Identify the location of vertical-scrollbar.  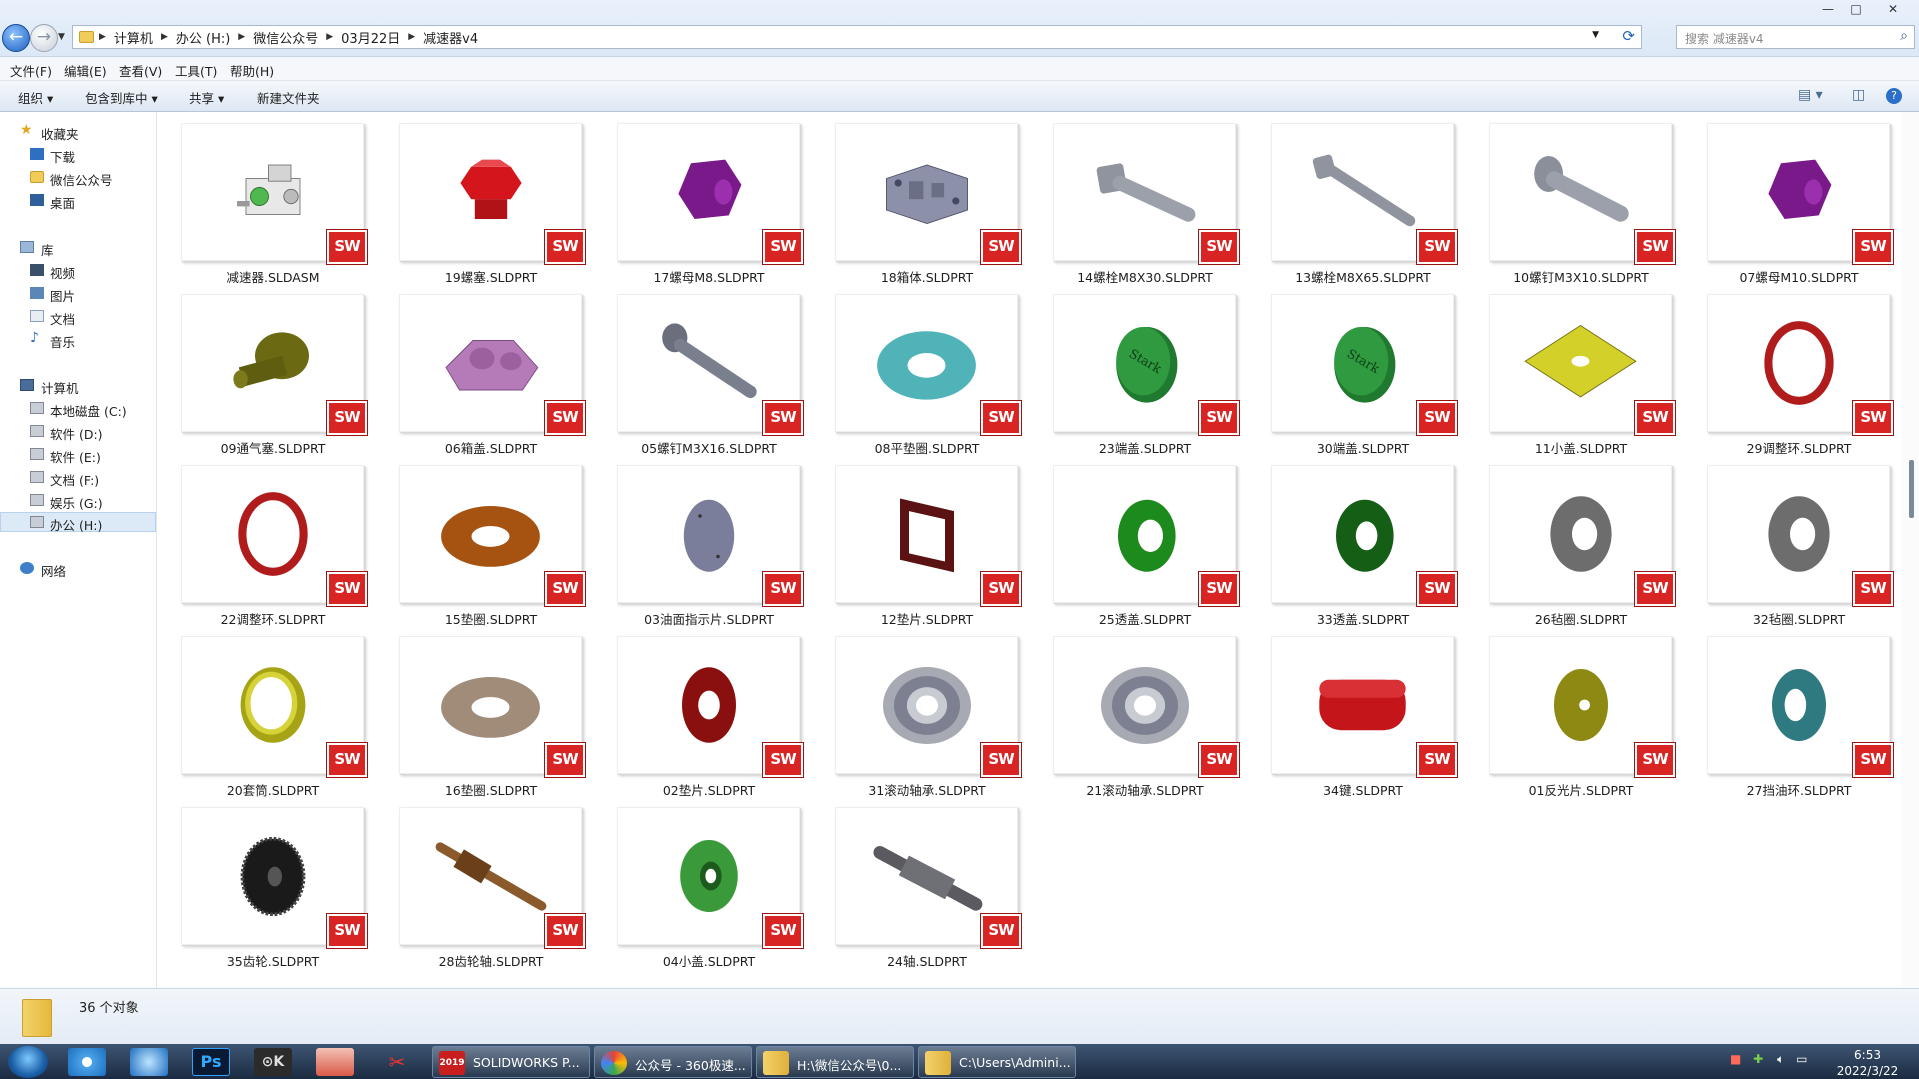
(1910, 550).